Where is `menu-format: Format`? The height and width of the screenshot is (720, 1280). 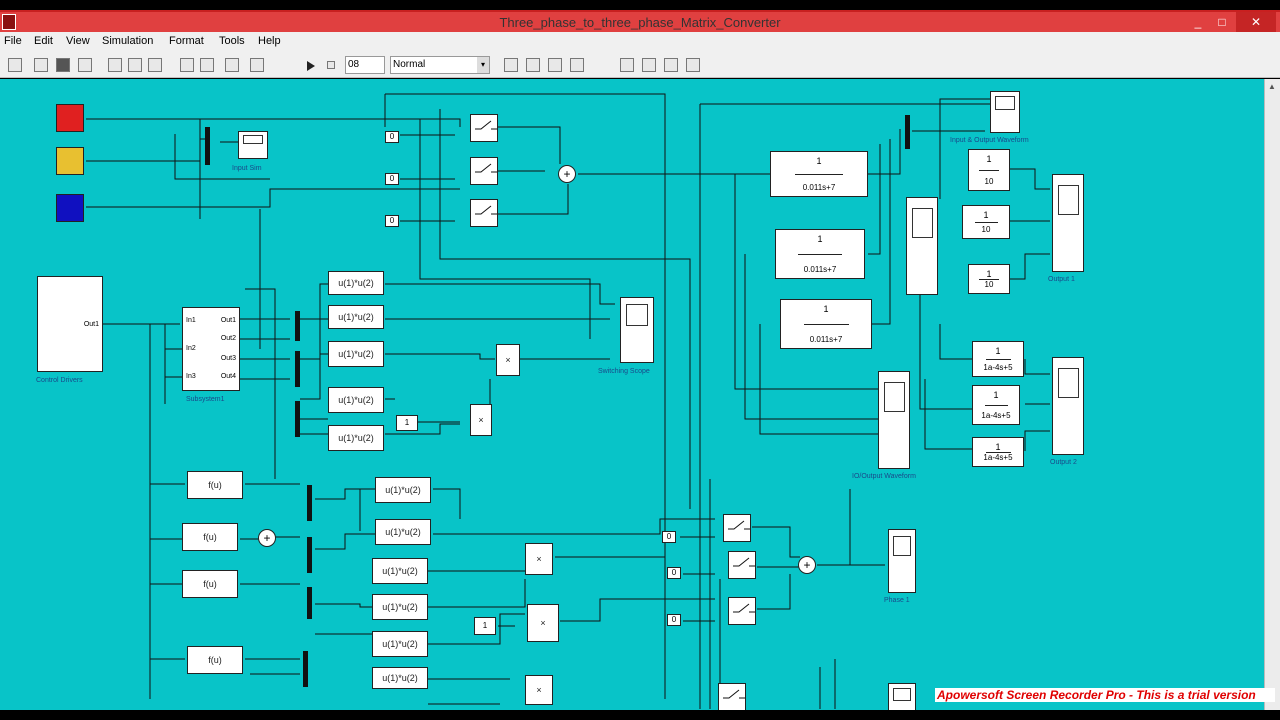
menu-format: Format is located at coordinates (186, 41).